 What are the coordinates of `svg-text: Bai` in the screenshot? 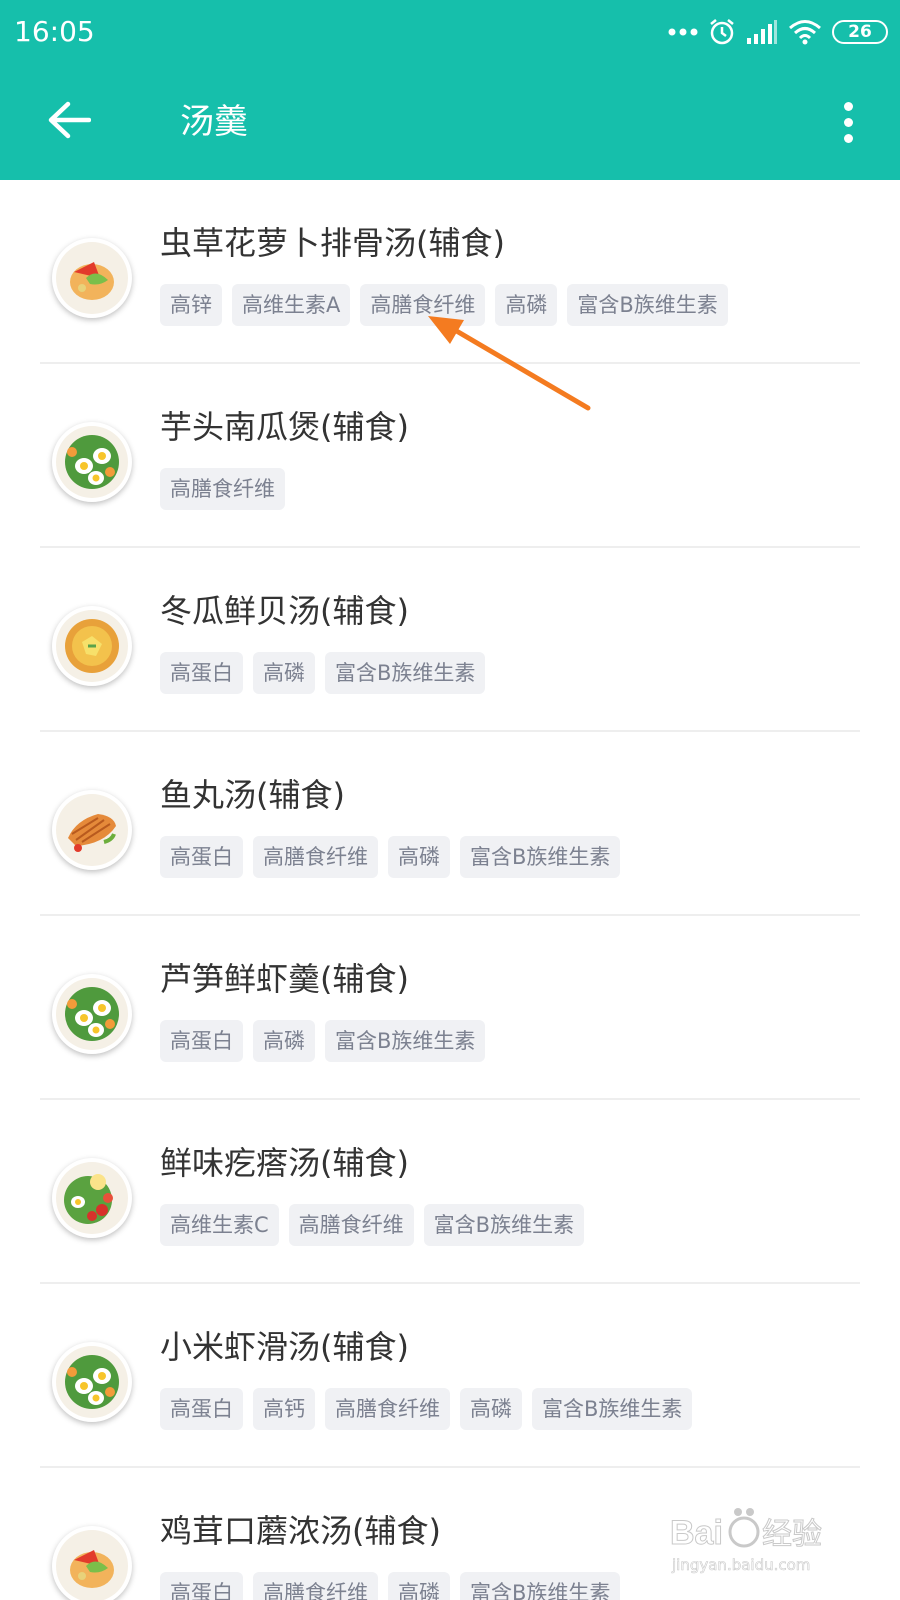 It's located at (696, 1533).